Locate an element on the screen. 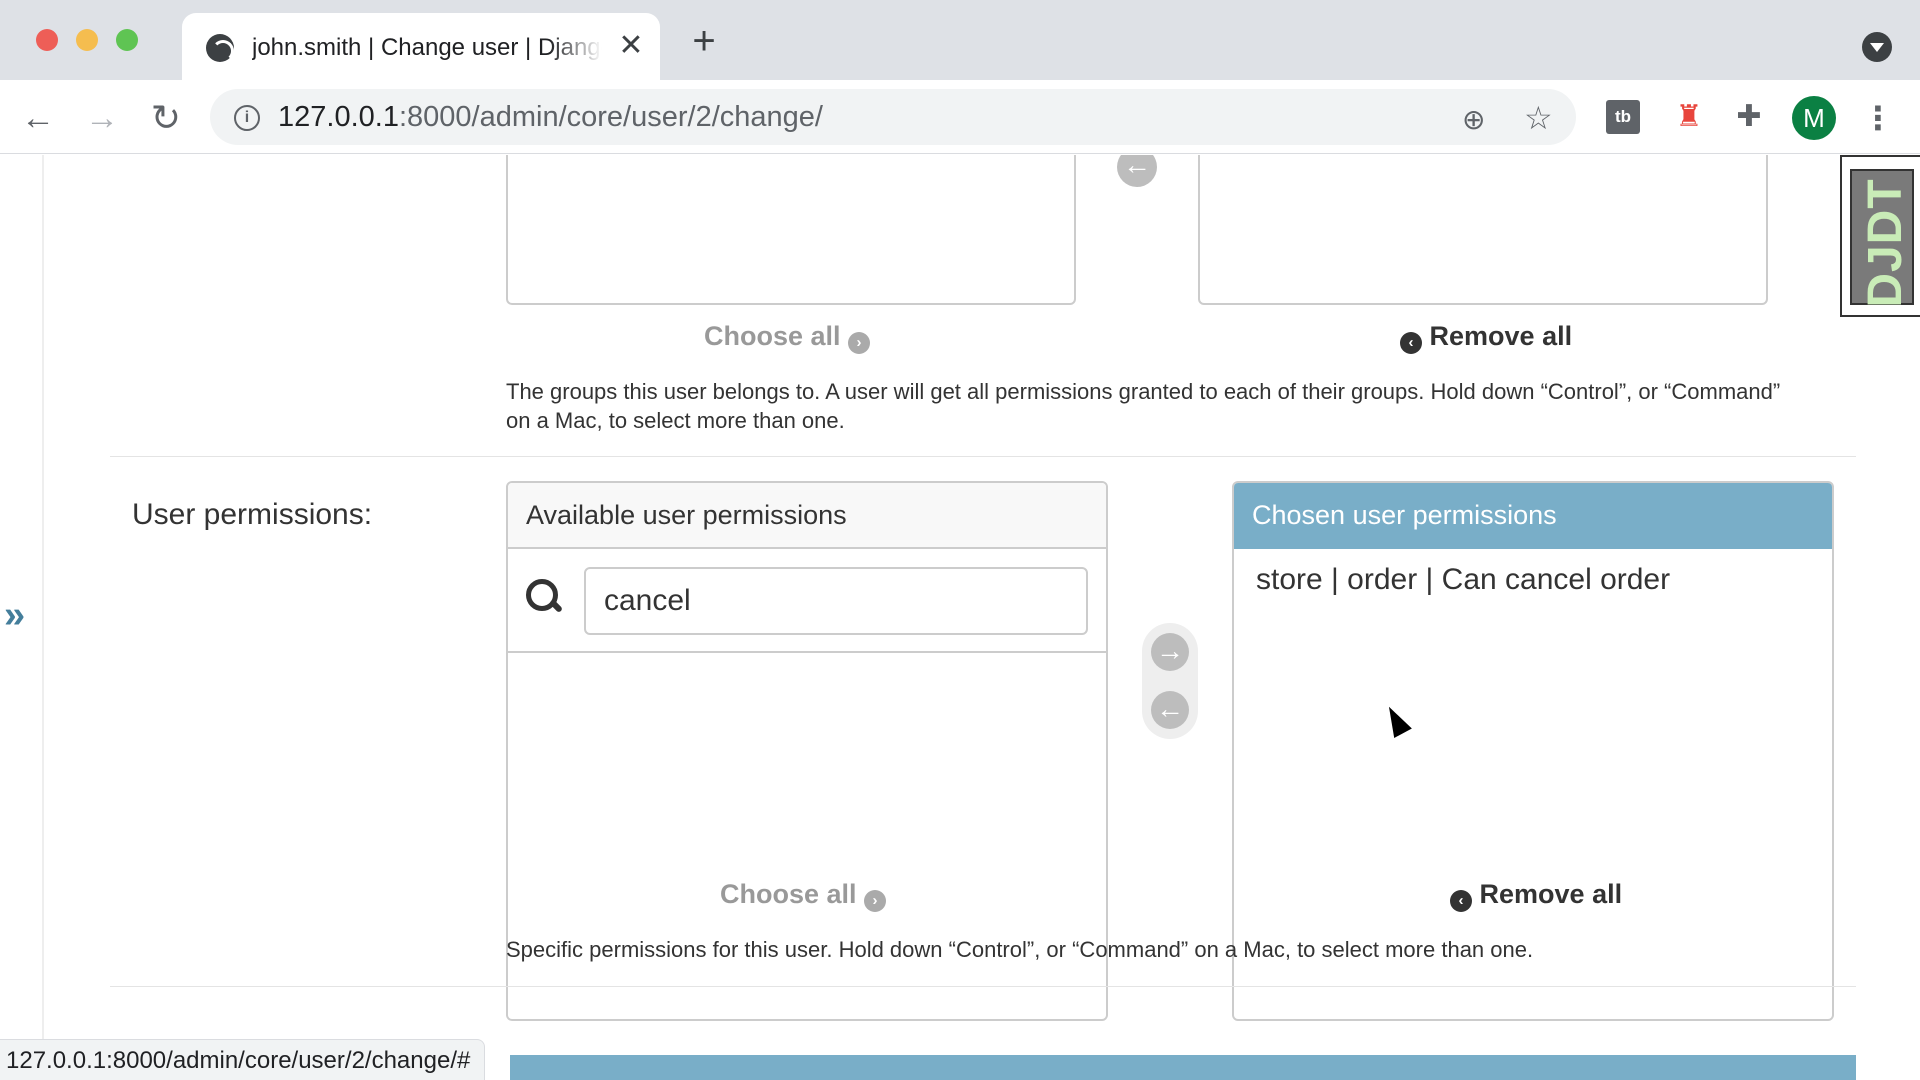 Image resolution: width=1920 pixels, height=1080 pixels. globe-icon is located at coordinates (220, 48).